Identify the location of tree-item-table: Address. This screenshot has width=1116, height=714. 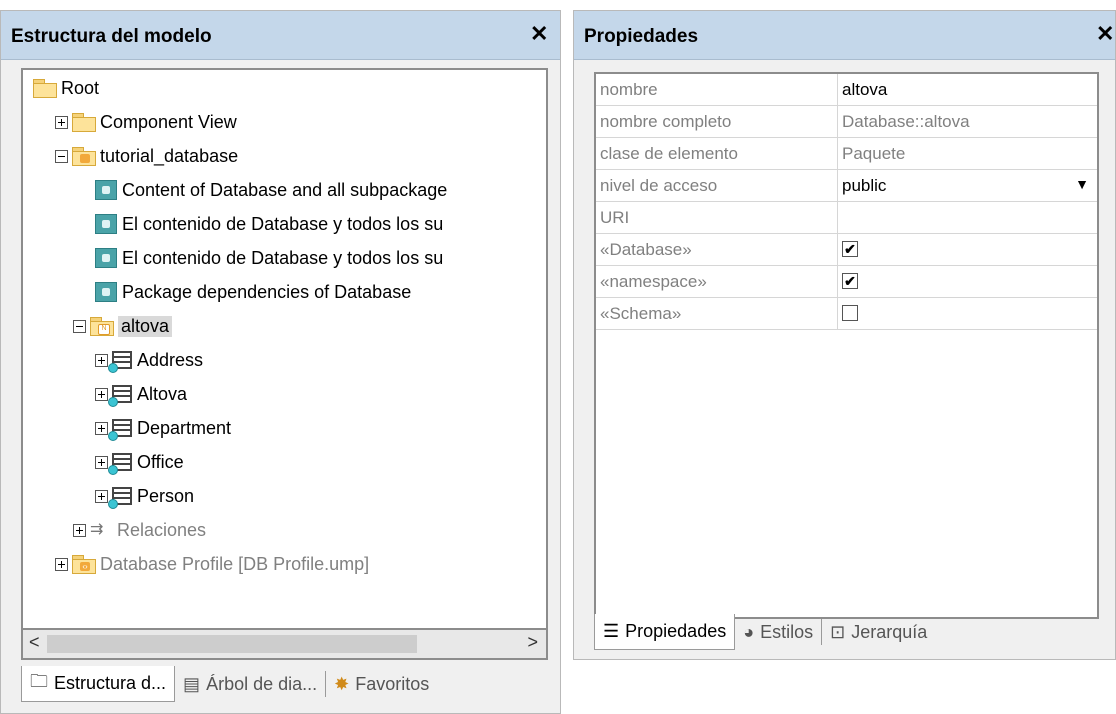
(149, 360).